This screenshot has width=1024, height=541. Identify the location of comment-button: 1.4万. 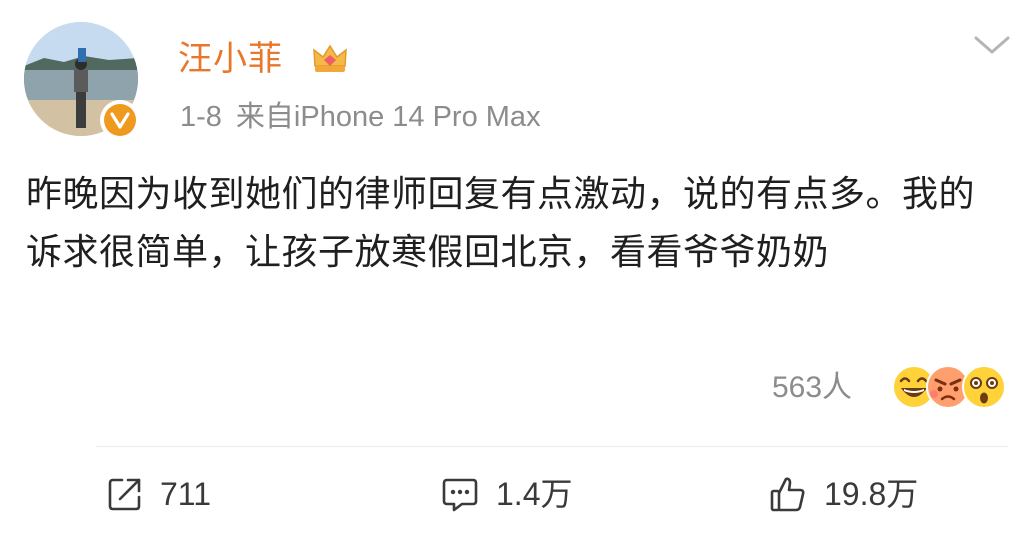
(506, 494).